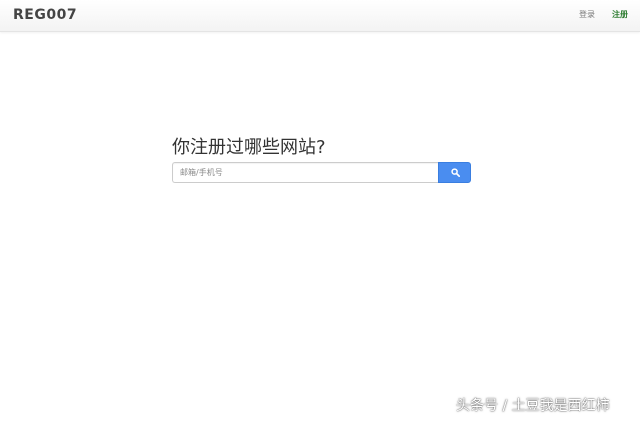 Image resolution: width=640 pixels, height=421 pixels. What do you see at coordinates (305, 172) in the screenshot?
I see `search-input` at bounding box center [305, 172].